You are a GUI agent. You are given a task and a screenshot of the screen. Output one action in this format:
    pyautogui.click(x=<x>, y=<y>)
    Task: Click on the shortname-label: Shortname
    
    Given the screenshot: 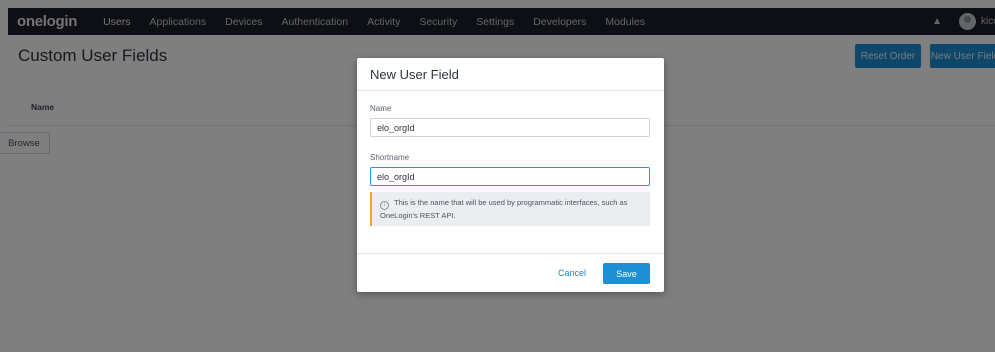 What is the action you would take?
    pyautogui.click(x=390, y=157)
    